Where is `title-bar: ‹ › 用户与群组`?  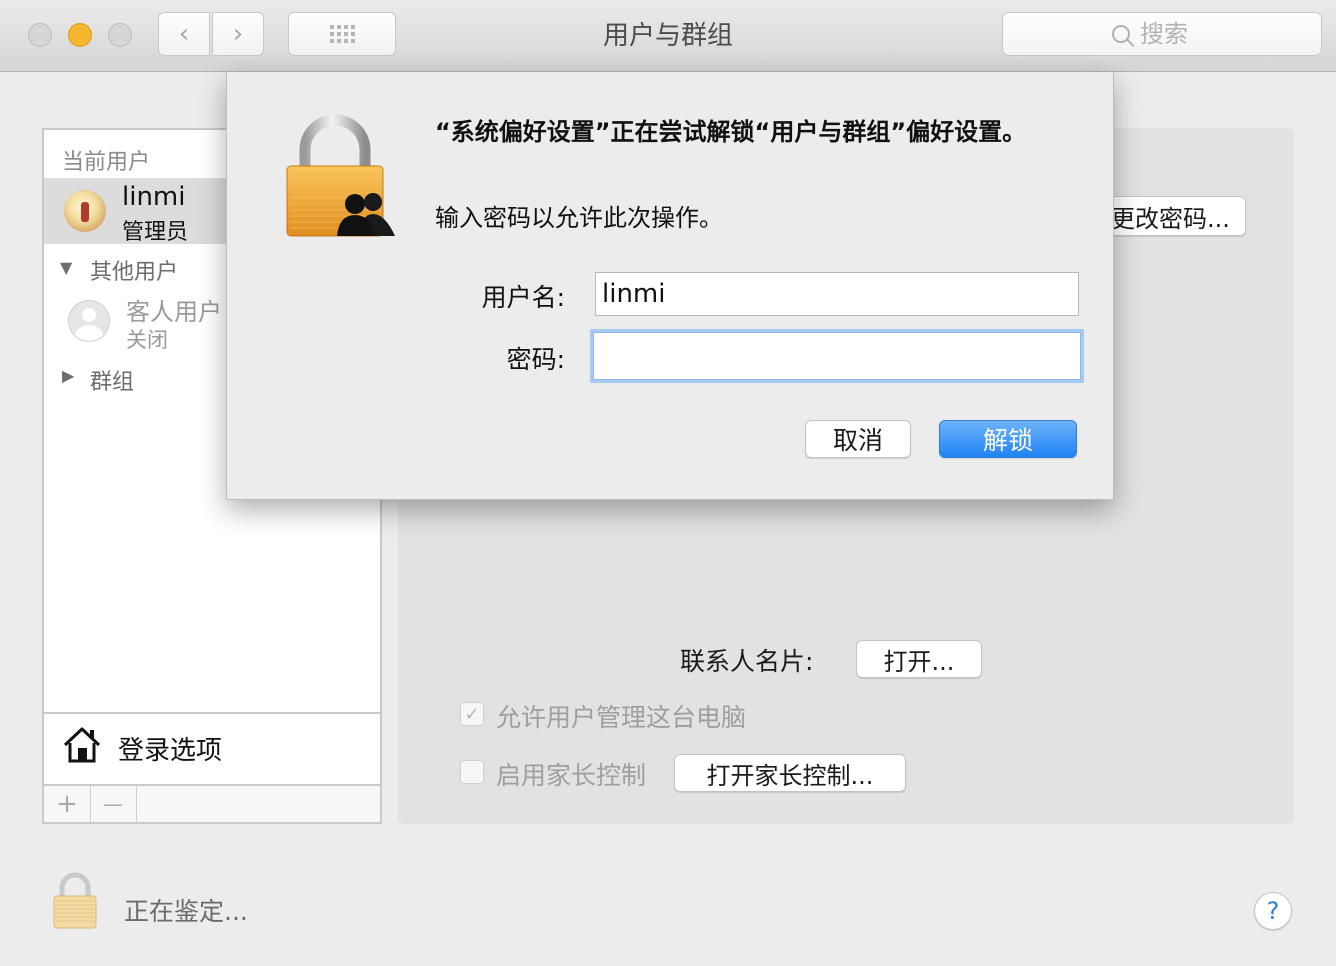 title-bar: ‹ › 用户与群组 is located at coordinates (668, 36).